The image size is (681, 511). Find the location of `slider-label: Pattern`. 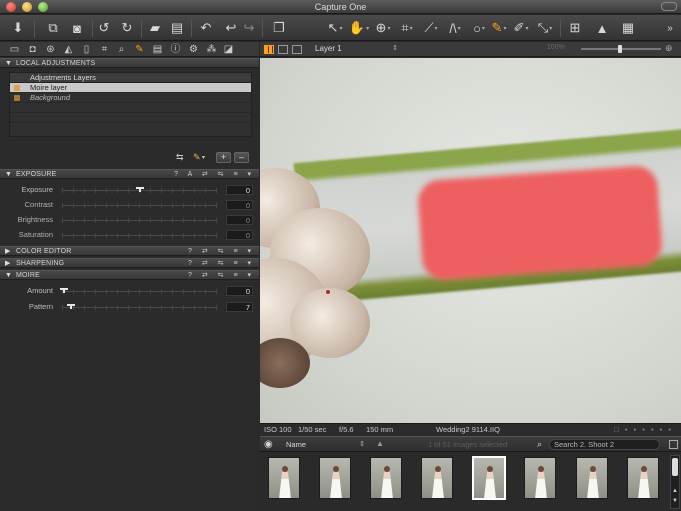

slider-label: Pattern is located at coordinates (40, 306).